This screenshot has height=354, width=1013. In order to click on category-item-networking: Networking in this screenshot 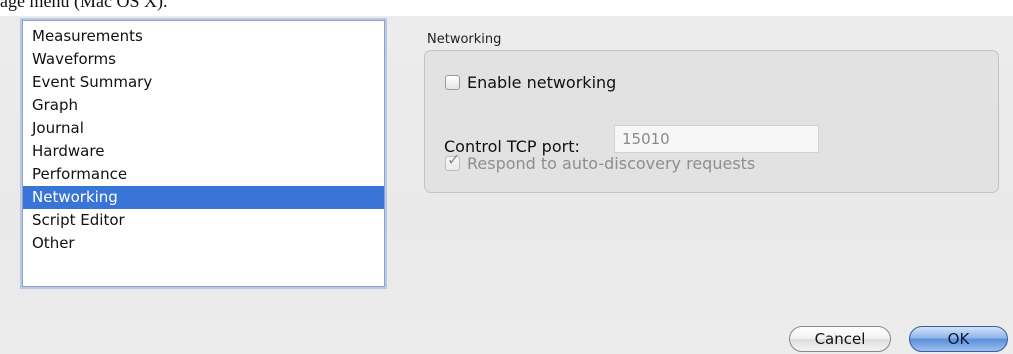, I will do `click(203, 197)`.